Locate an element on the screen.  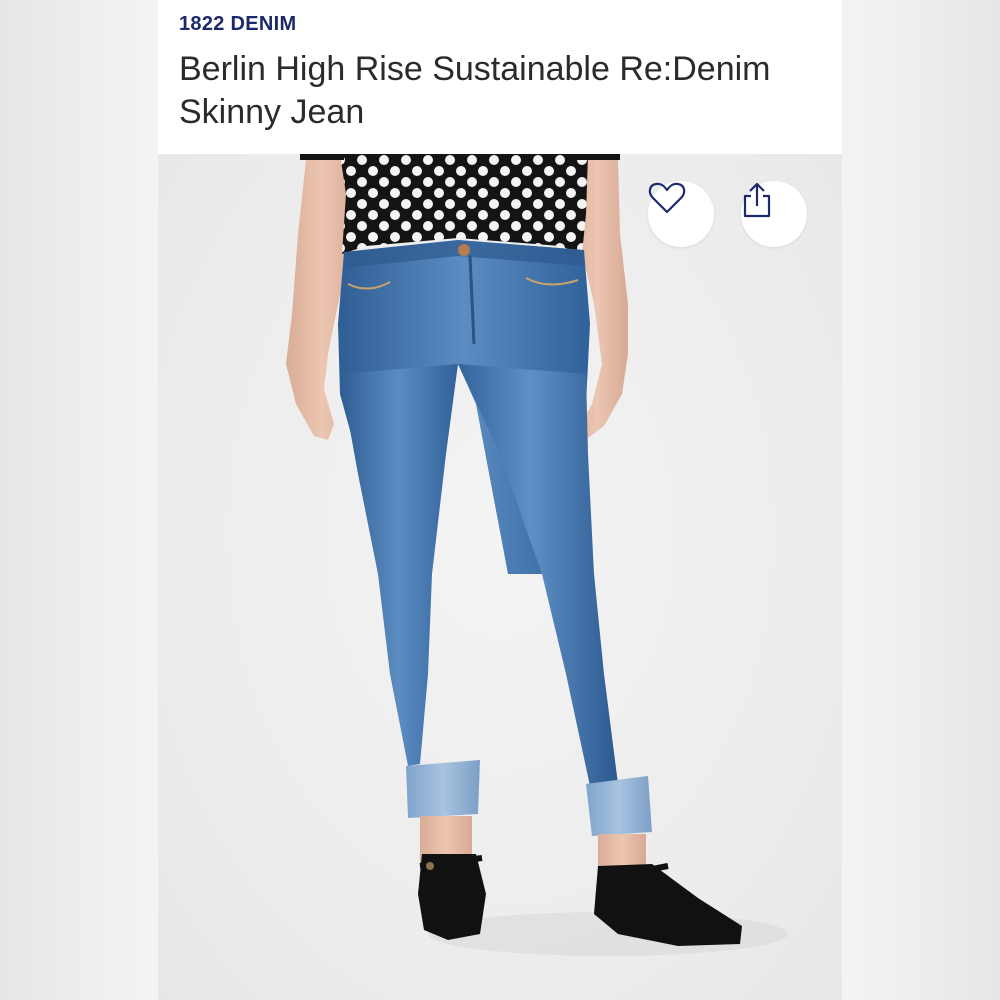
favorite-button is located at coordinates (681, 214).